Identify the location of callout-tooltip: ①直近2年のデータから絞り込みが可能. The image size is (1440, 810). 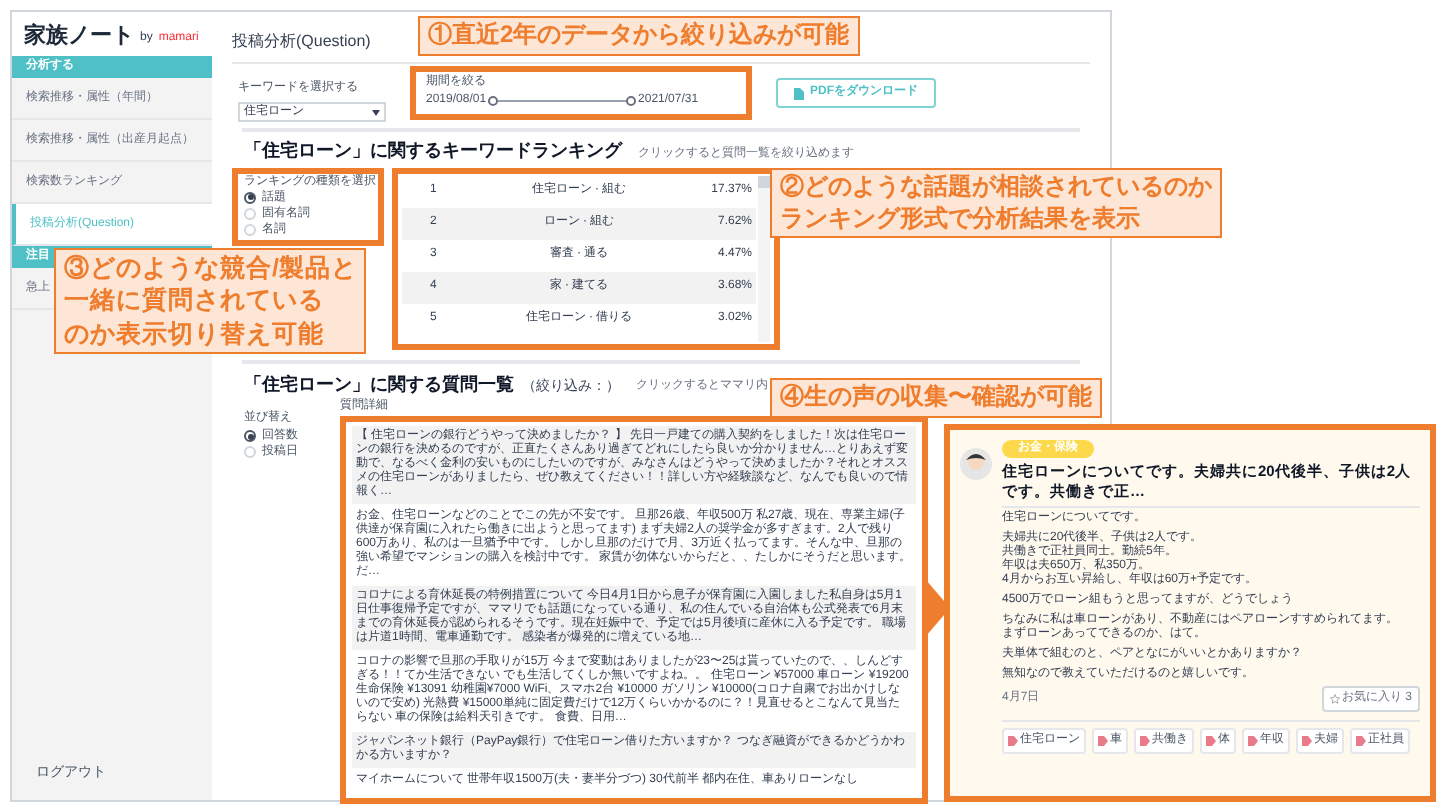
(639, 36).